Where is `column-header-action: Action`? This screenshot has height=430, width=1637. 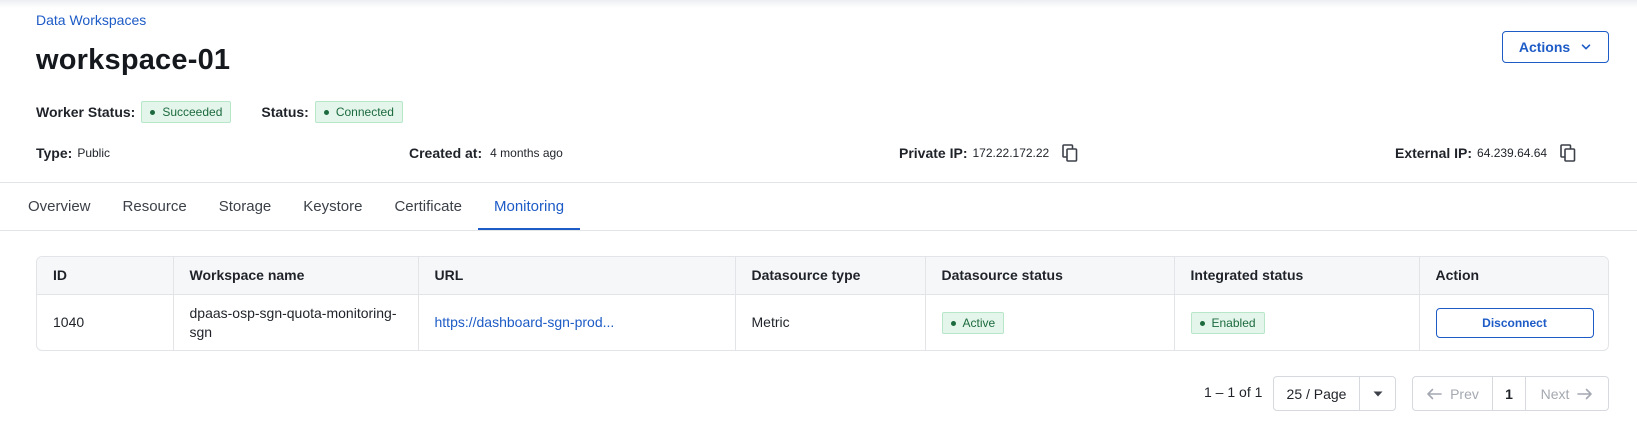
column-header-action: Action is located at coordinates (1513, 276).